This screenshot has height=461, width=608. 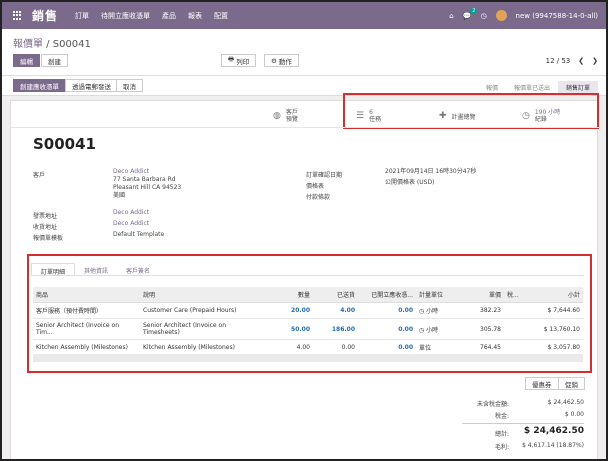 I want to click on cell-uom-value: 小時, so click(x=432, y=330).